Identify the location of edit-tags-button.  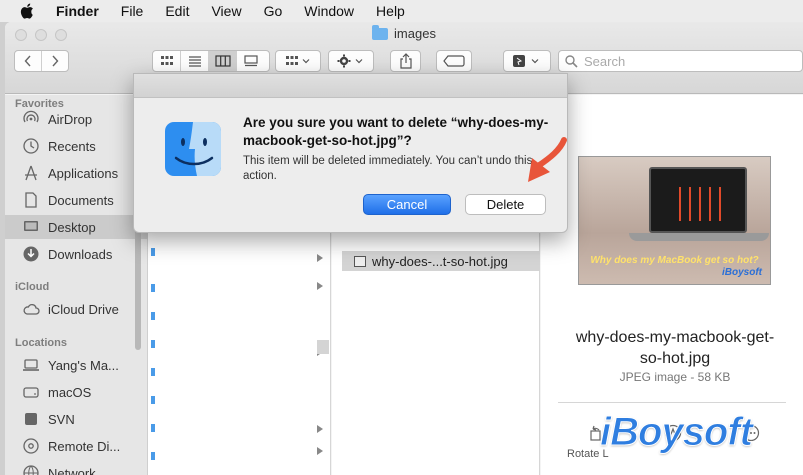
(454, 61).